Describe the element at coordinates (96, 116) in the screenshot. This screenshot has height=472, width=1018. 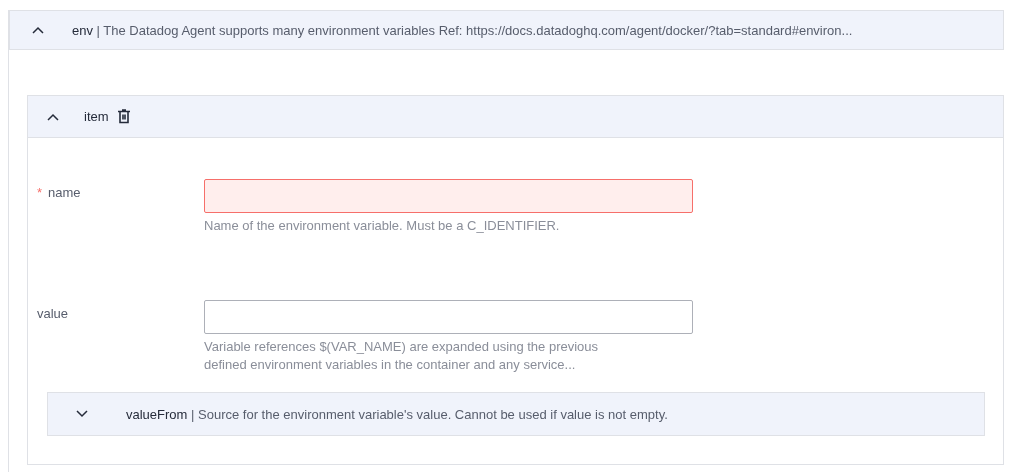
I see `section-title: item` at that location.